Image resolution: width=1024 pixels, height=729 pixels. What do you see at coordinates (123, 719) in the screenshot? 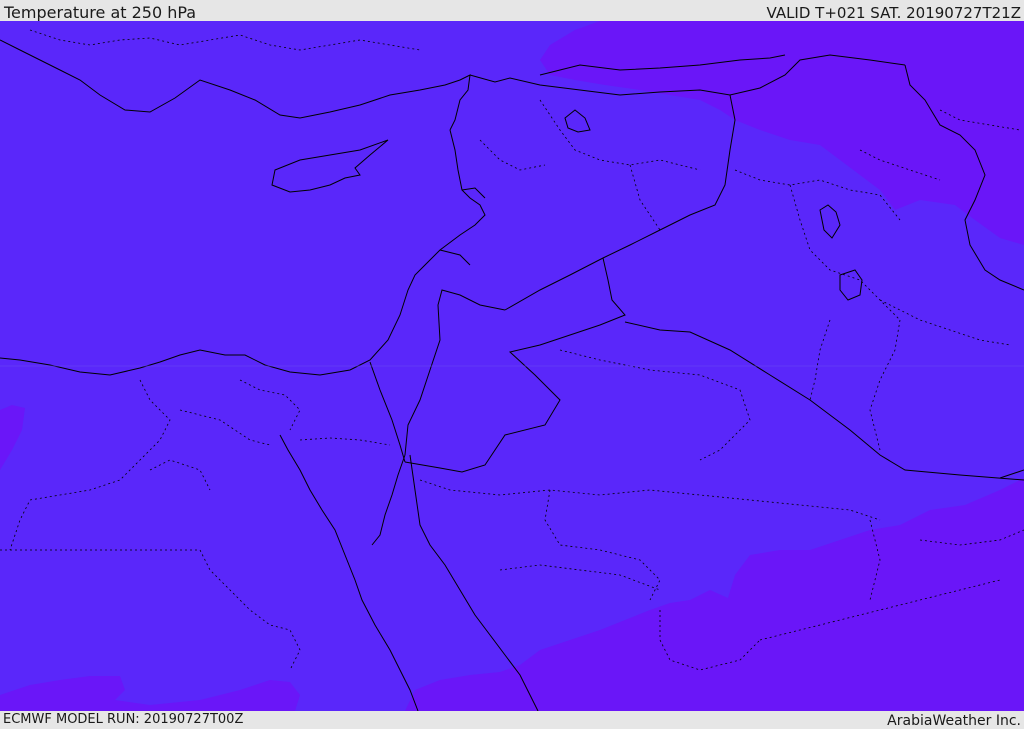
I see `model-run-label: ECMWF MODEL RUN: 20190727T00Z` at bounding box center [123, 719].